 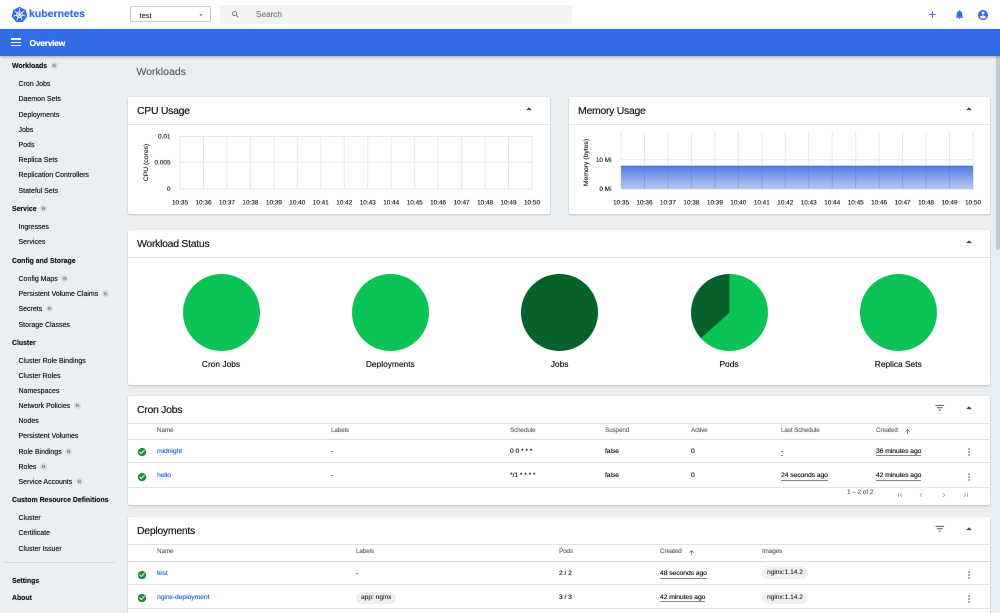 I want to click on svg-text: 0, so click(x=169, y=189).